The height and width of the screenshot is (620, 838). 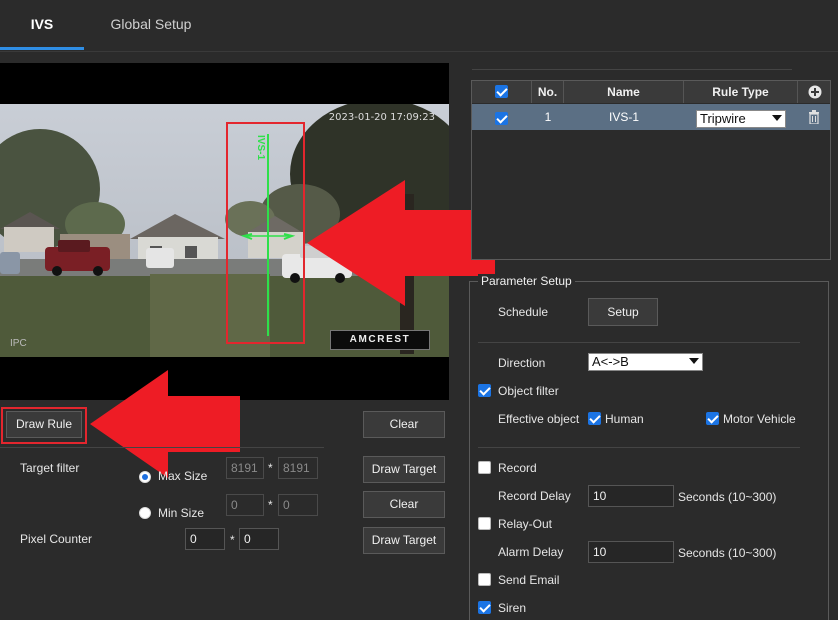 What do you see at coordinates (44, 424) in the screenshot?
I see `draw-rule-button: Draw Rule` at bounding box center [44, 424].